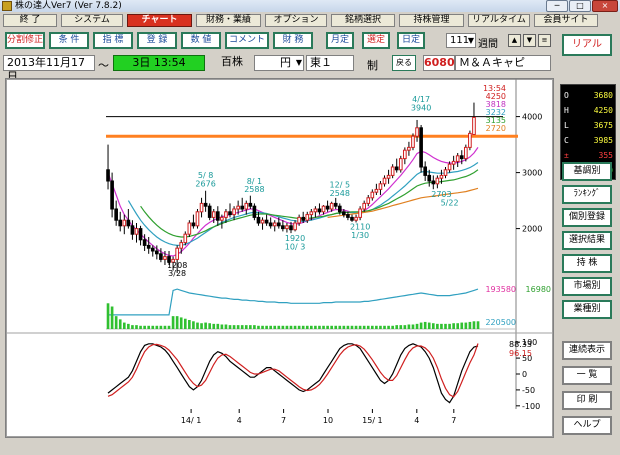 This screenshot has width=620, height=455. What do you see at coordinates (588, 125) in the screenshot?
I see `quote-low: L 3675` at bounding box center [588, 125].